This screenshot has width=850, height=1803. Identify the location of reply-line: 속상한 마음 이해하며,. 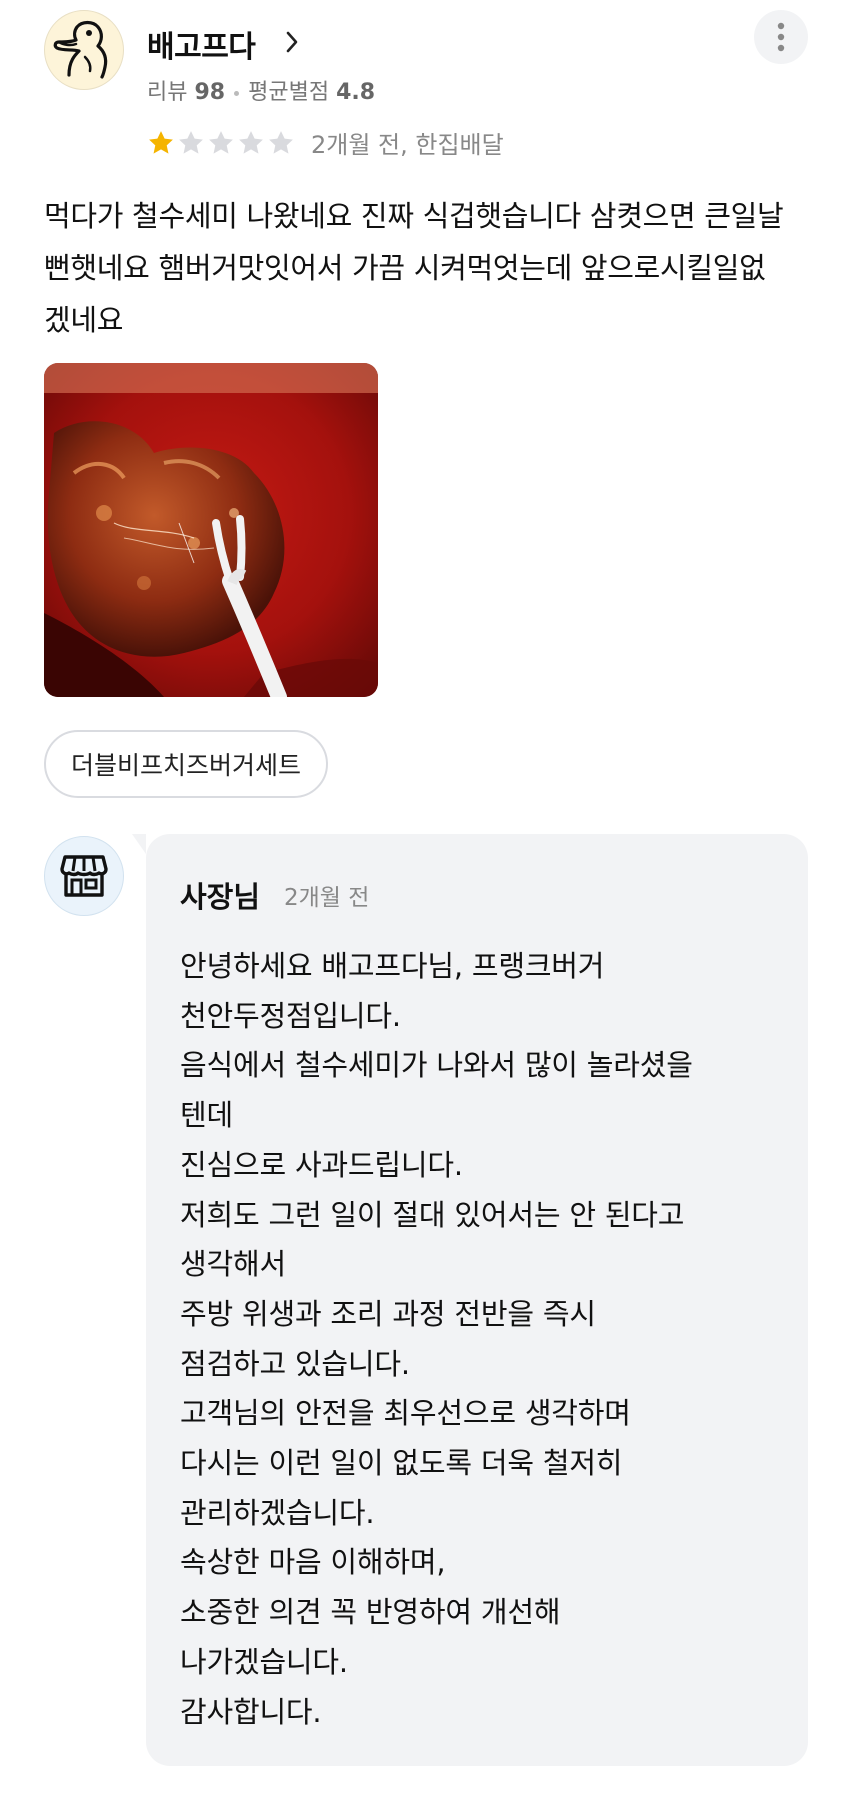
(313, 1562).